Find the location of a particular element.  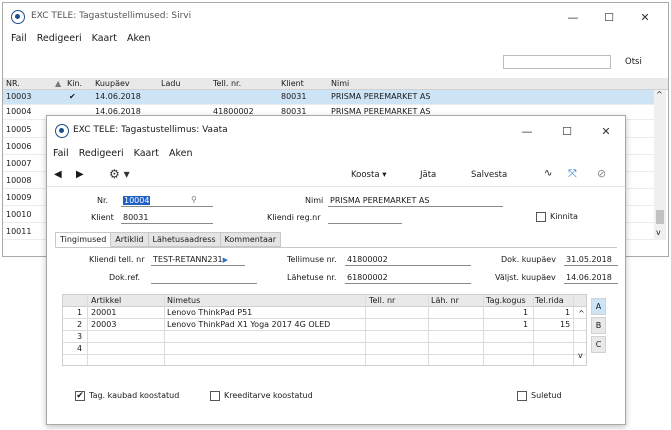

regnr-label: Kliendi reg.nr is located at coordinates (294, 217).